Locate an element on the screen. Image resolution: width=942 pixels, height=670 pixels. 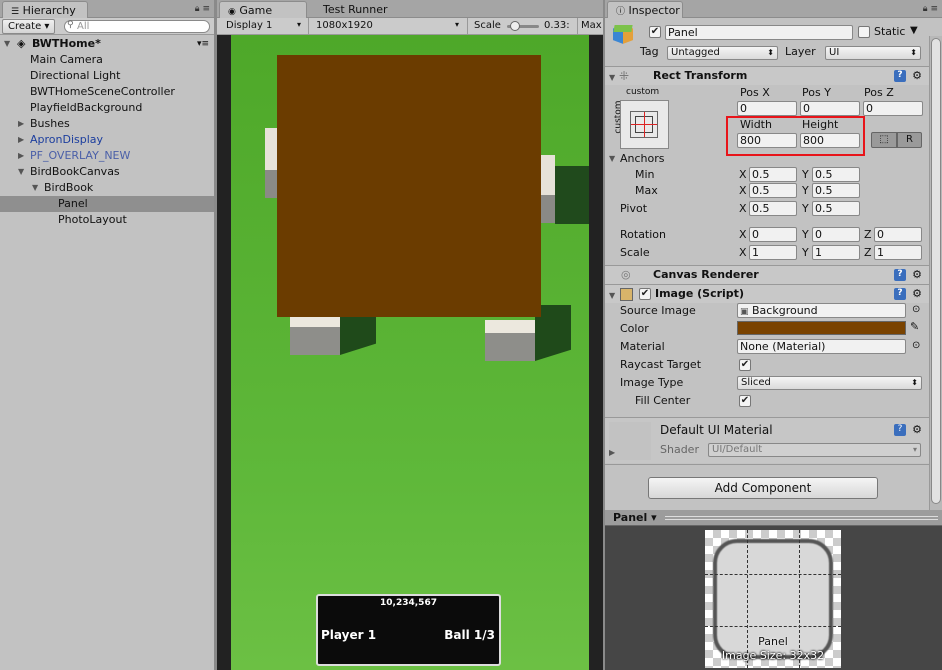
tree-item-apron-display: ▶ ApronDisplay is located at coordinates (107, 140).